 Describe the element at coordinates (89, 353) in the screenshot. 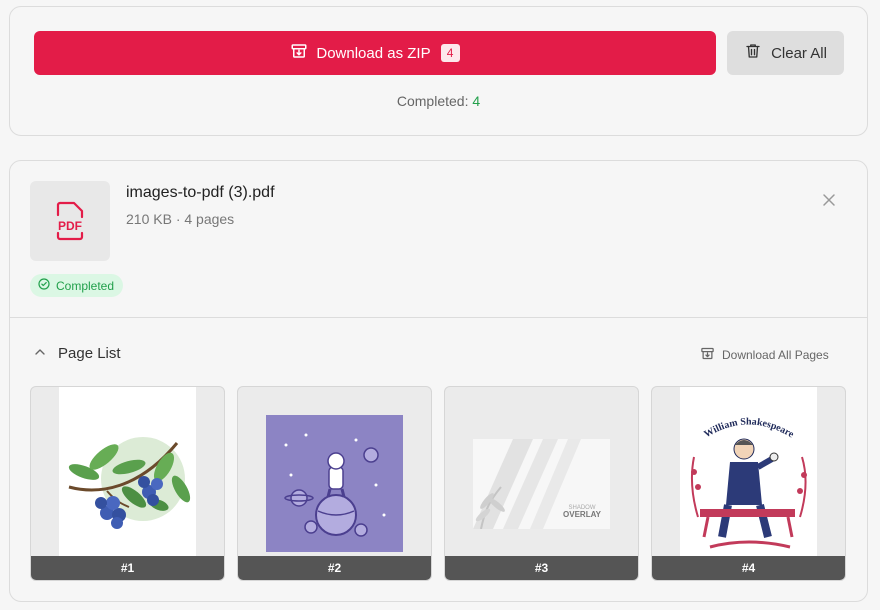

I see `page-list-title: Page List` at that location.